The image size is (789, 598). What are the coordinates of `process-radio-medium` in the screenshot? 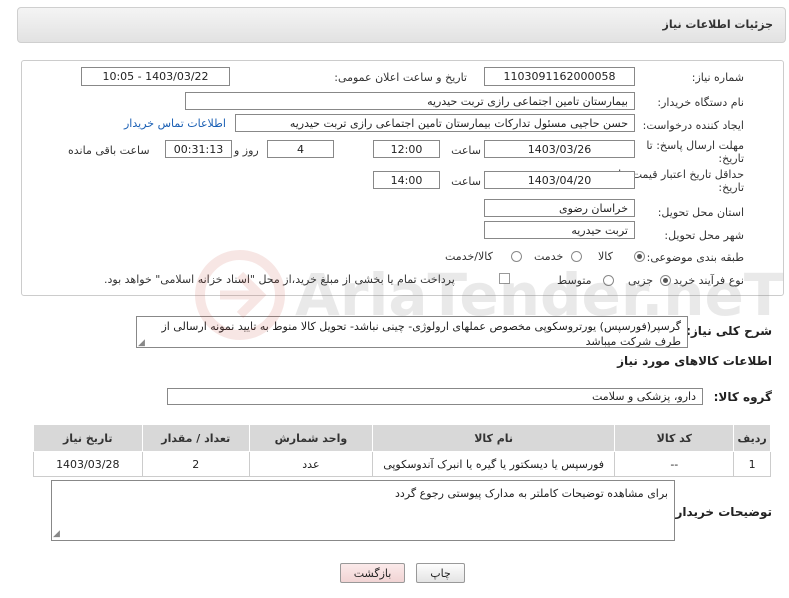 It's located at (608, 280).